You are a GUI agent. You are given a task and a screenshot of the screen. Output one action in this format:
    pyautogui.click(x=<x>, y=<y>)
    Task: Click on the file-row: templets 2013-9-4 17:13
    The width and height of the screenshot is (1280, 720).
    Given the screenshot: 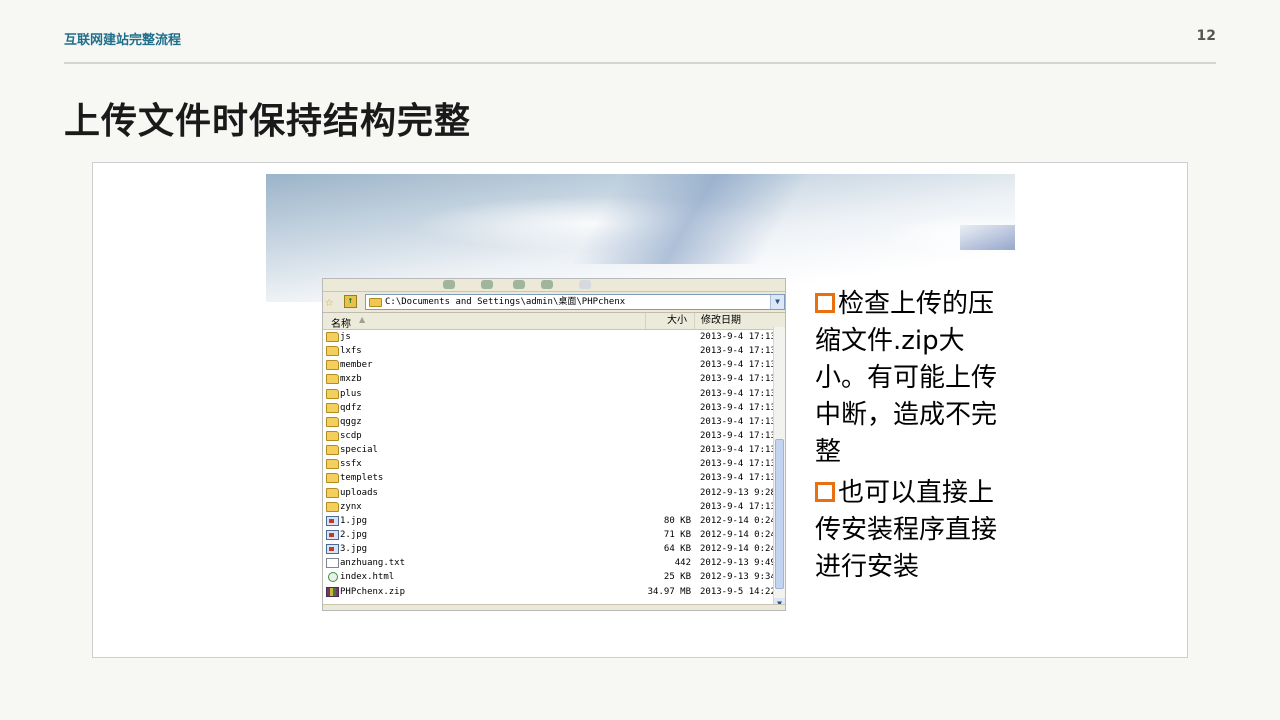 What is the action you would take?
    pyautogui.click(x=554, y=478)
    